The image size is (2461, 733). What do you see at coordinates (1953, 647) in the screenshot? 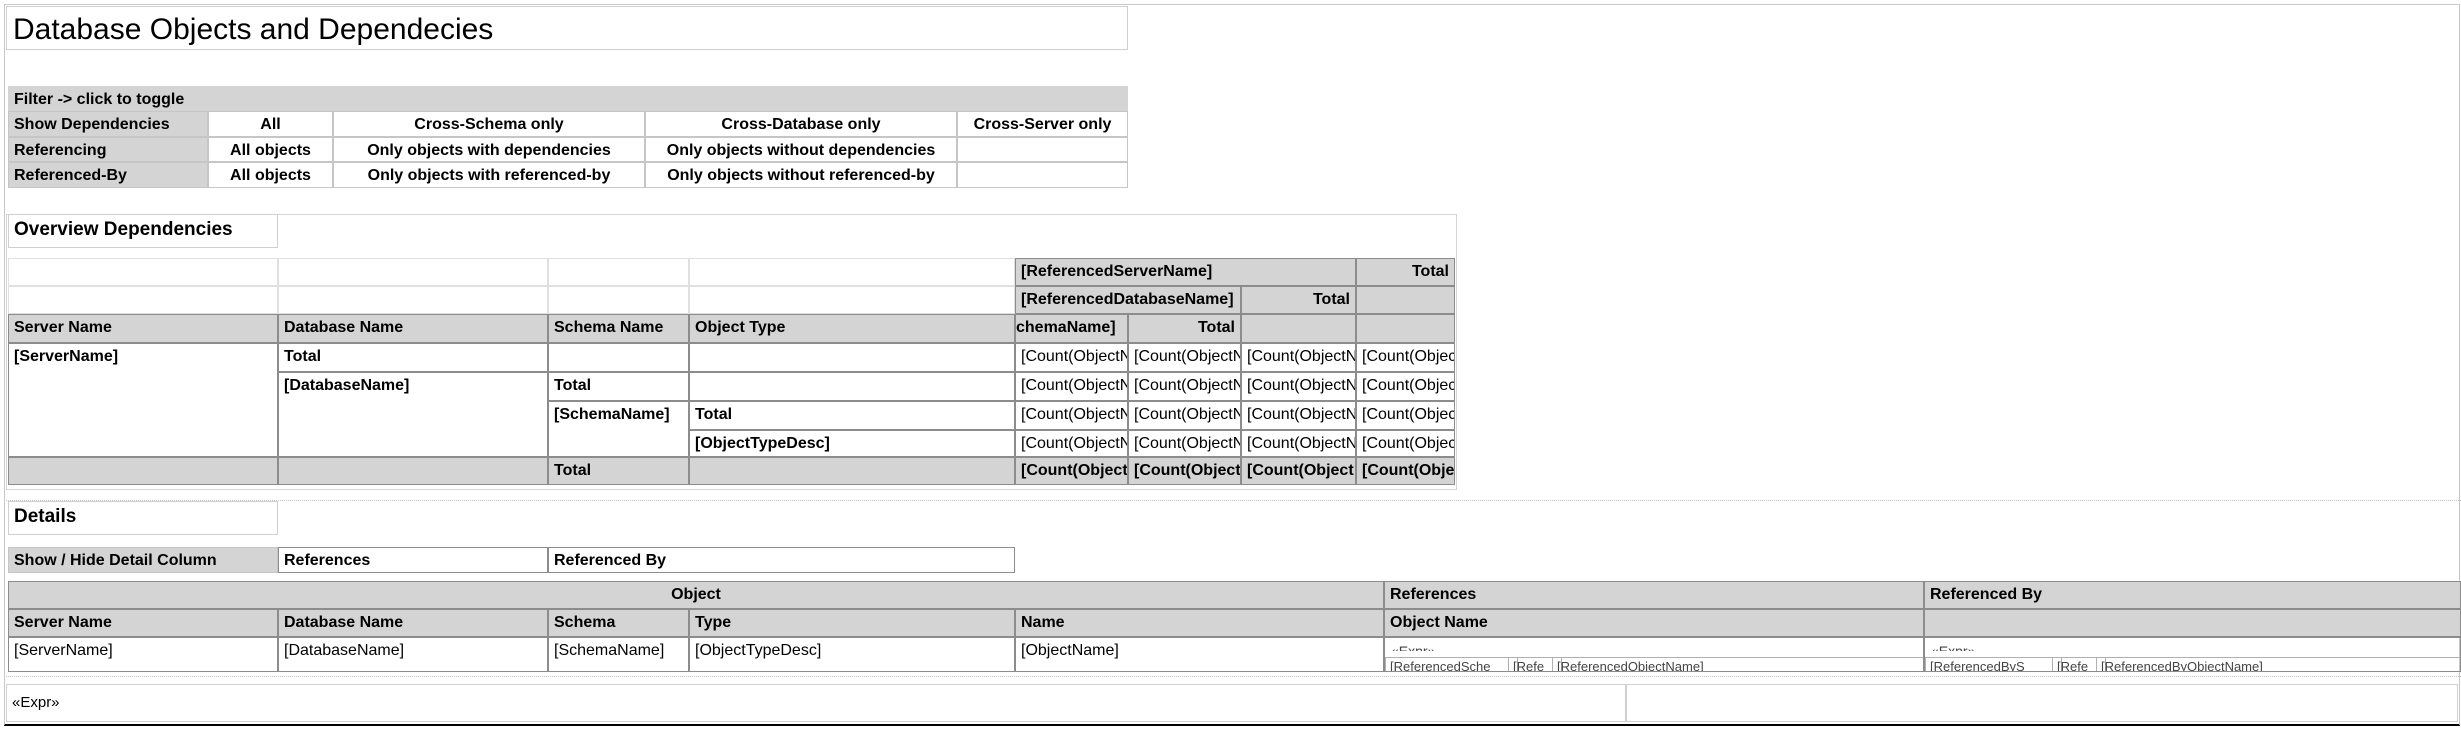
I see `referenced-by-expr: «Expr»` at bounding box center [1953, 647].